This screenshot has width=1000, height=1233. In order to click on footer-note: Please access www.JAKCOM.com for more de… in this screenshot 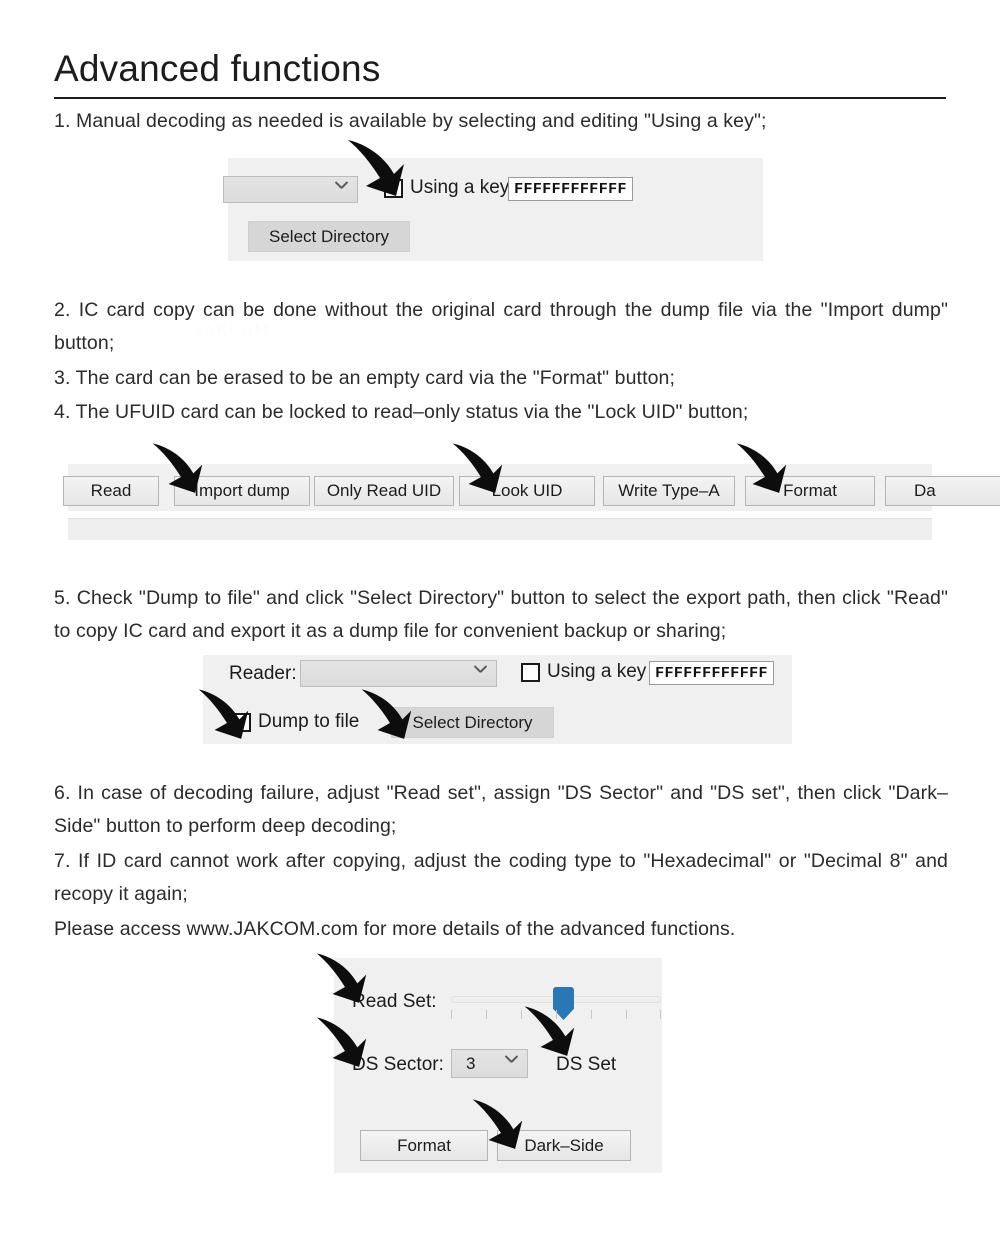, I will do `click(395, 929)`.